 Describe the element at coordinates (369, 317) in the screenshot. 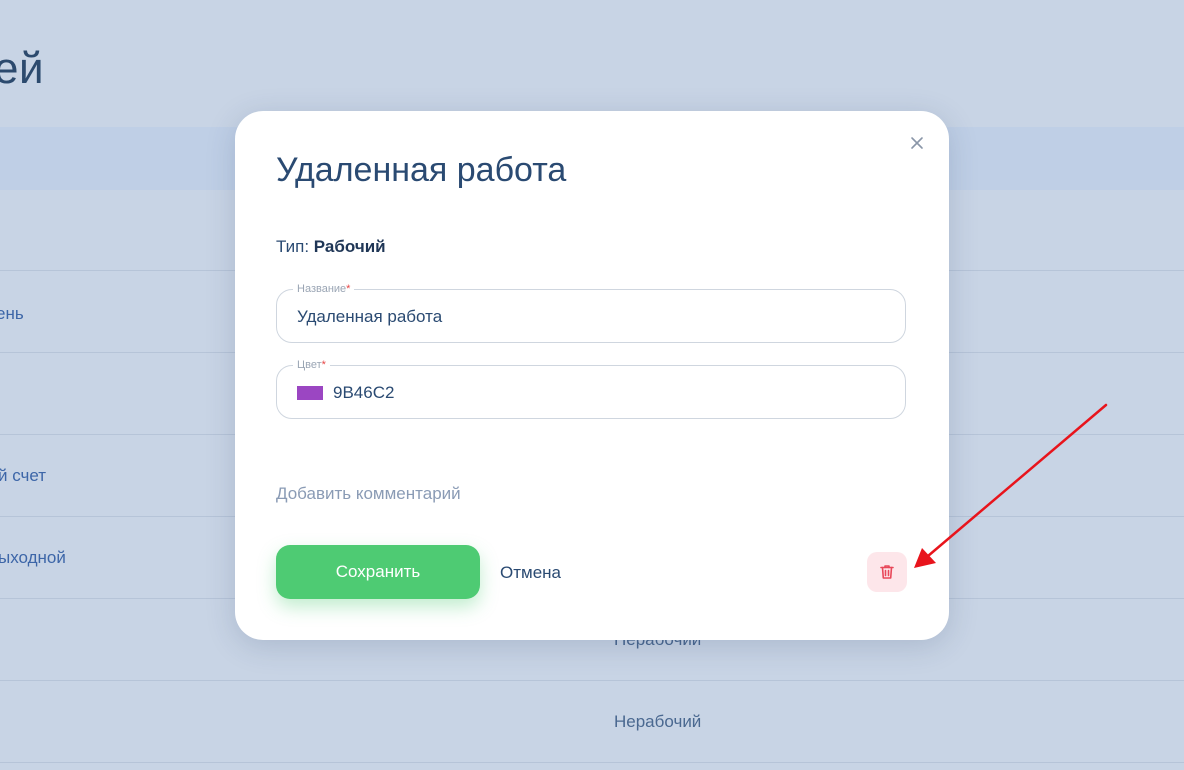

I see `name-field-value: Удаленная работа` at that location.